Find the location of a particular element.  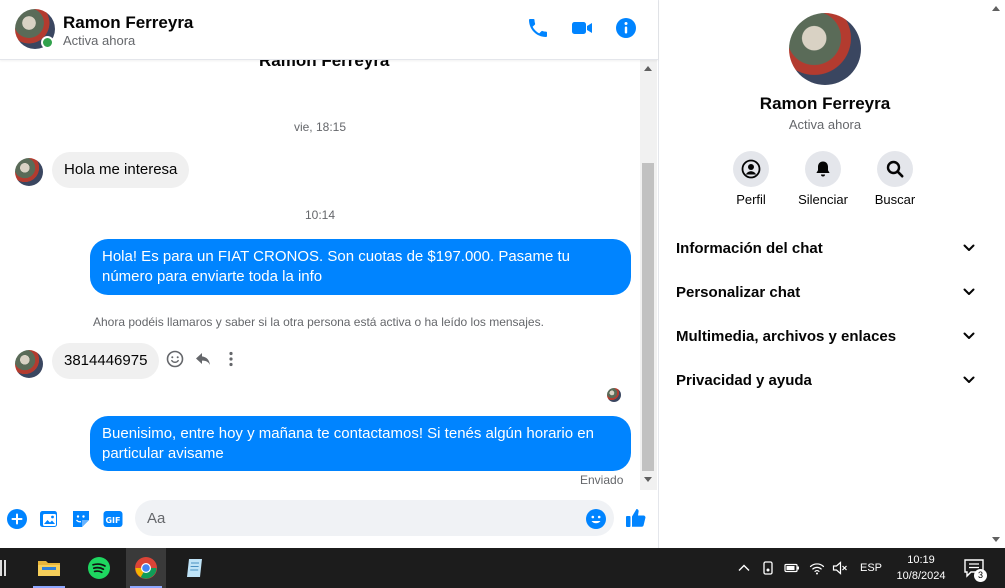

clock-time: 10:19 is located at coordinates (921, 560).